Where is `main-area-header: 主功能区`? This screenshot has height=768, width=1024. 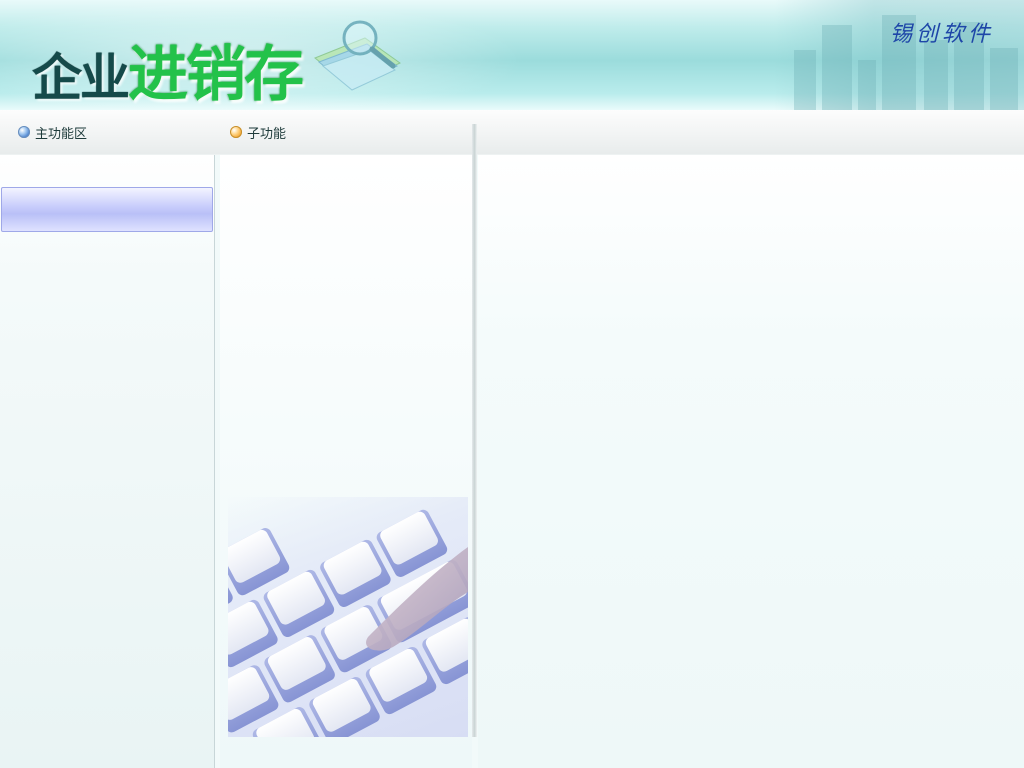 main-area-header: 主功能区 is located at coordinates (52, 132).